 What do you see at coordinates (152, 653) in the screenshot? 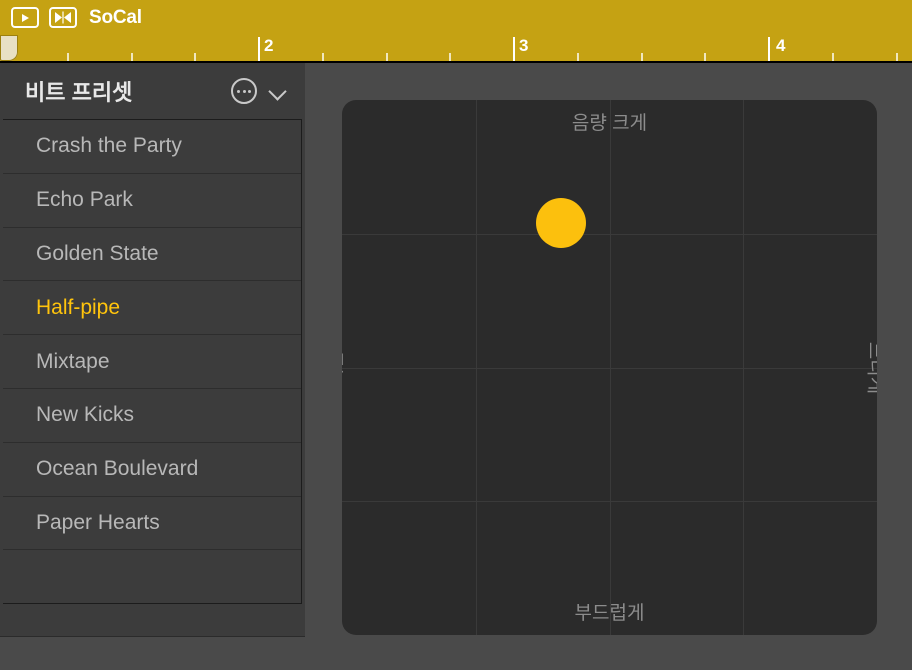
I see `sidebar-footer` at bounding box center [152, 653].